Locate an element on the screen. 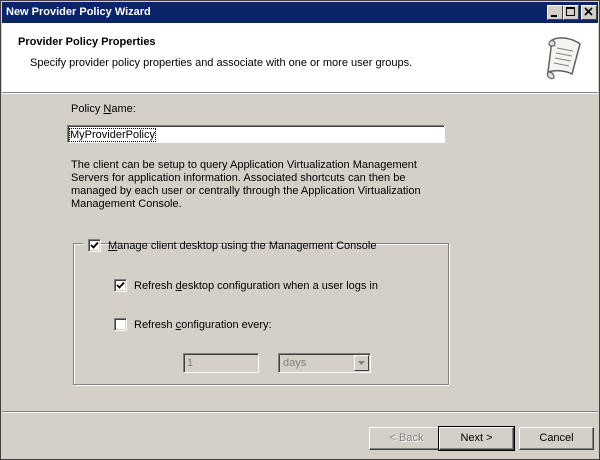 This screenshot has width=600, height=460. title-bar: New Provider Policy Wizard is located at coordinates (300, 12).